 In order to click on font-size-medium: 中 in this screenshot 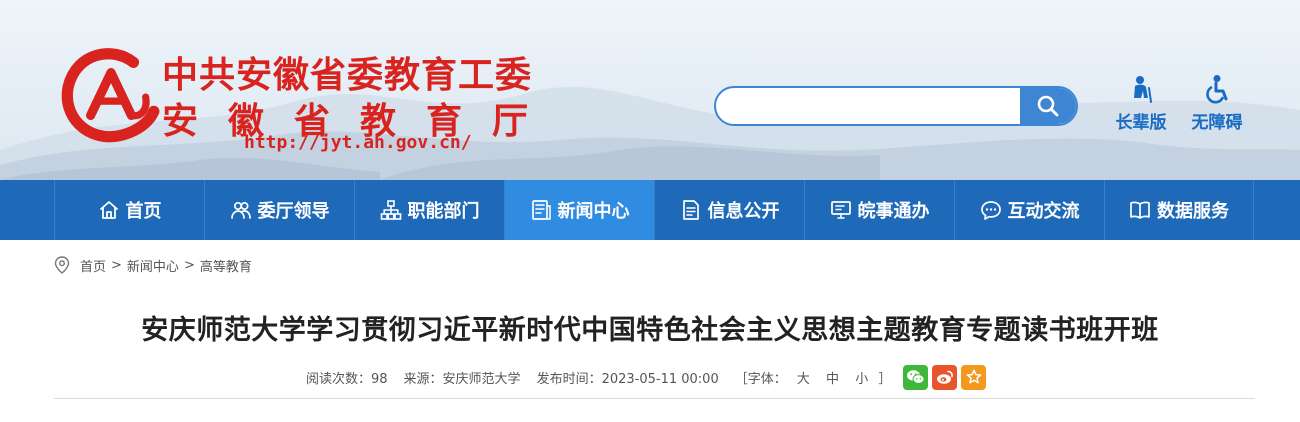, I will do `click(832, 379)`.